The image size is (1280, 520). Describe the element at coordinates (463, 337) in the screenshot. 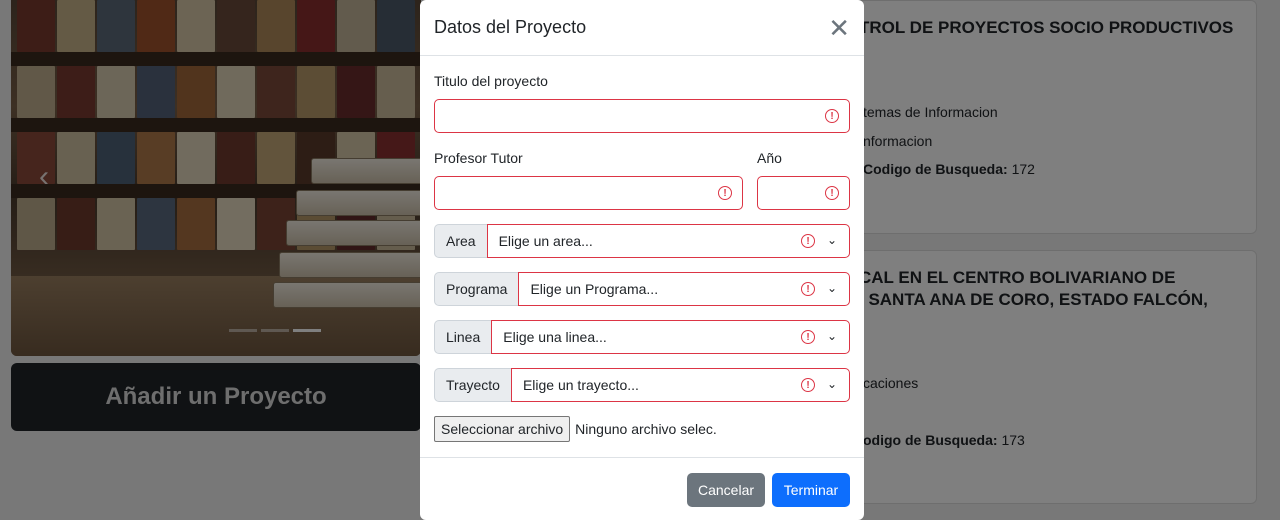

I see `line-label: Linea` at that location.